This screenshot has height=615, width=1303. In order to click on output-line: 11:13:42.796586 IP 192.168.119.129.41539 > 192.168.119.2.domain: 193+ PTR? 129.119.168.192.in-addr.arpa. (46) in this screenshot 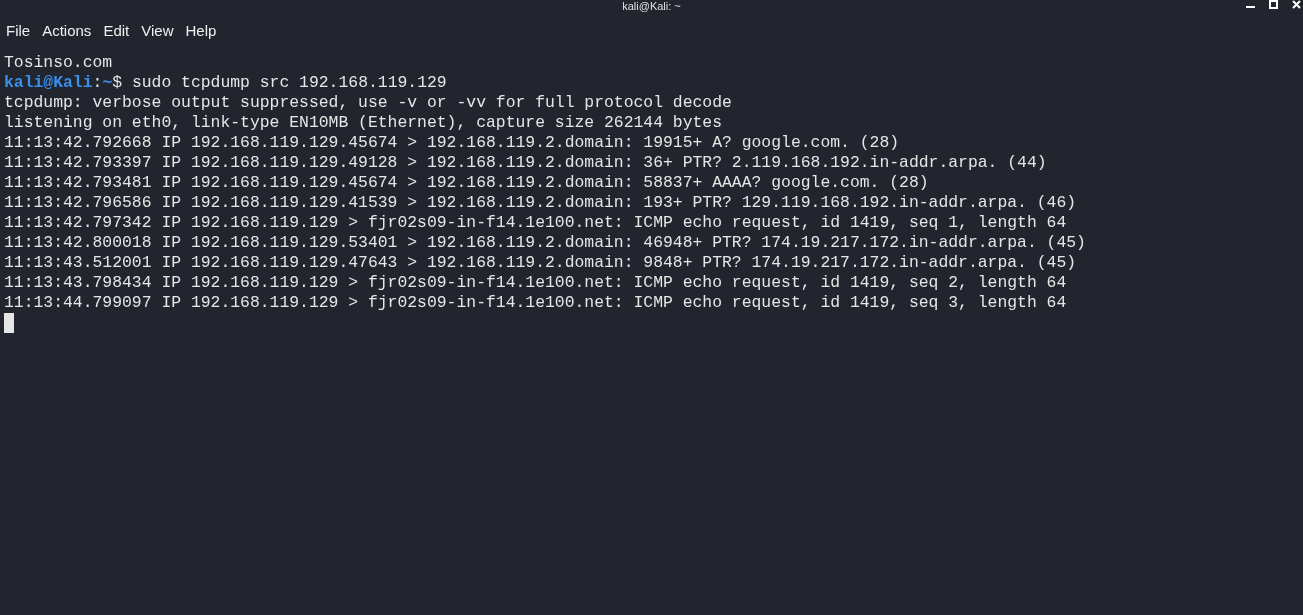, I will do `click(540, 203)`.